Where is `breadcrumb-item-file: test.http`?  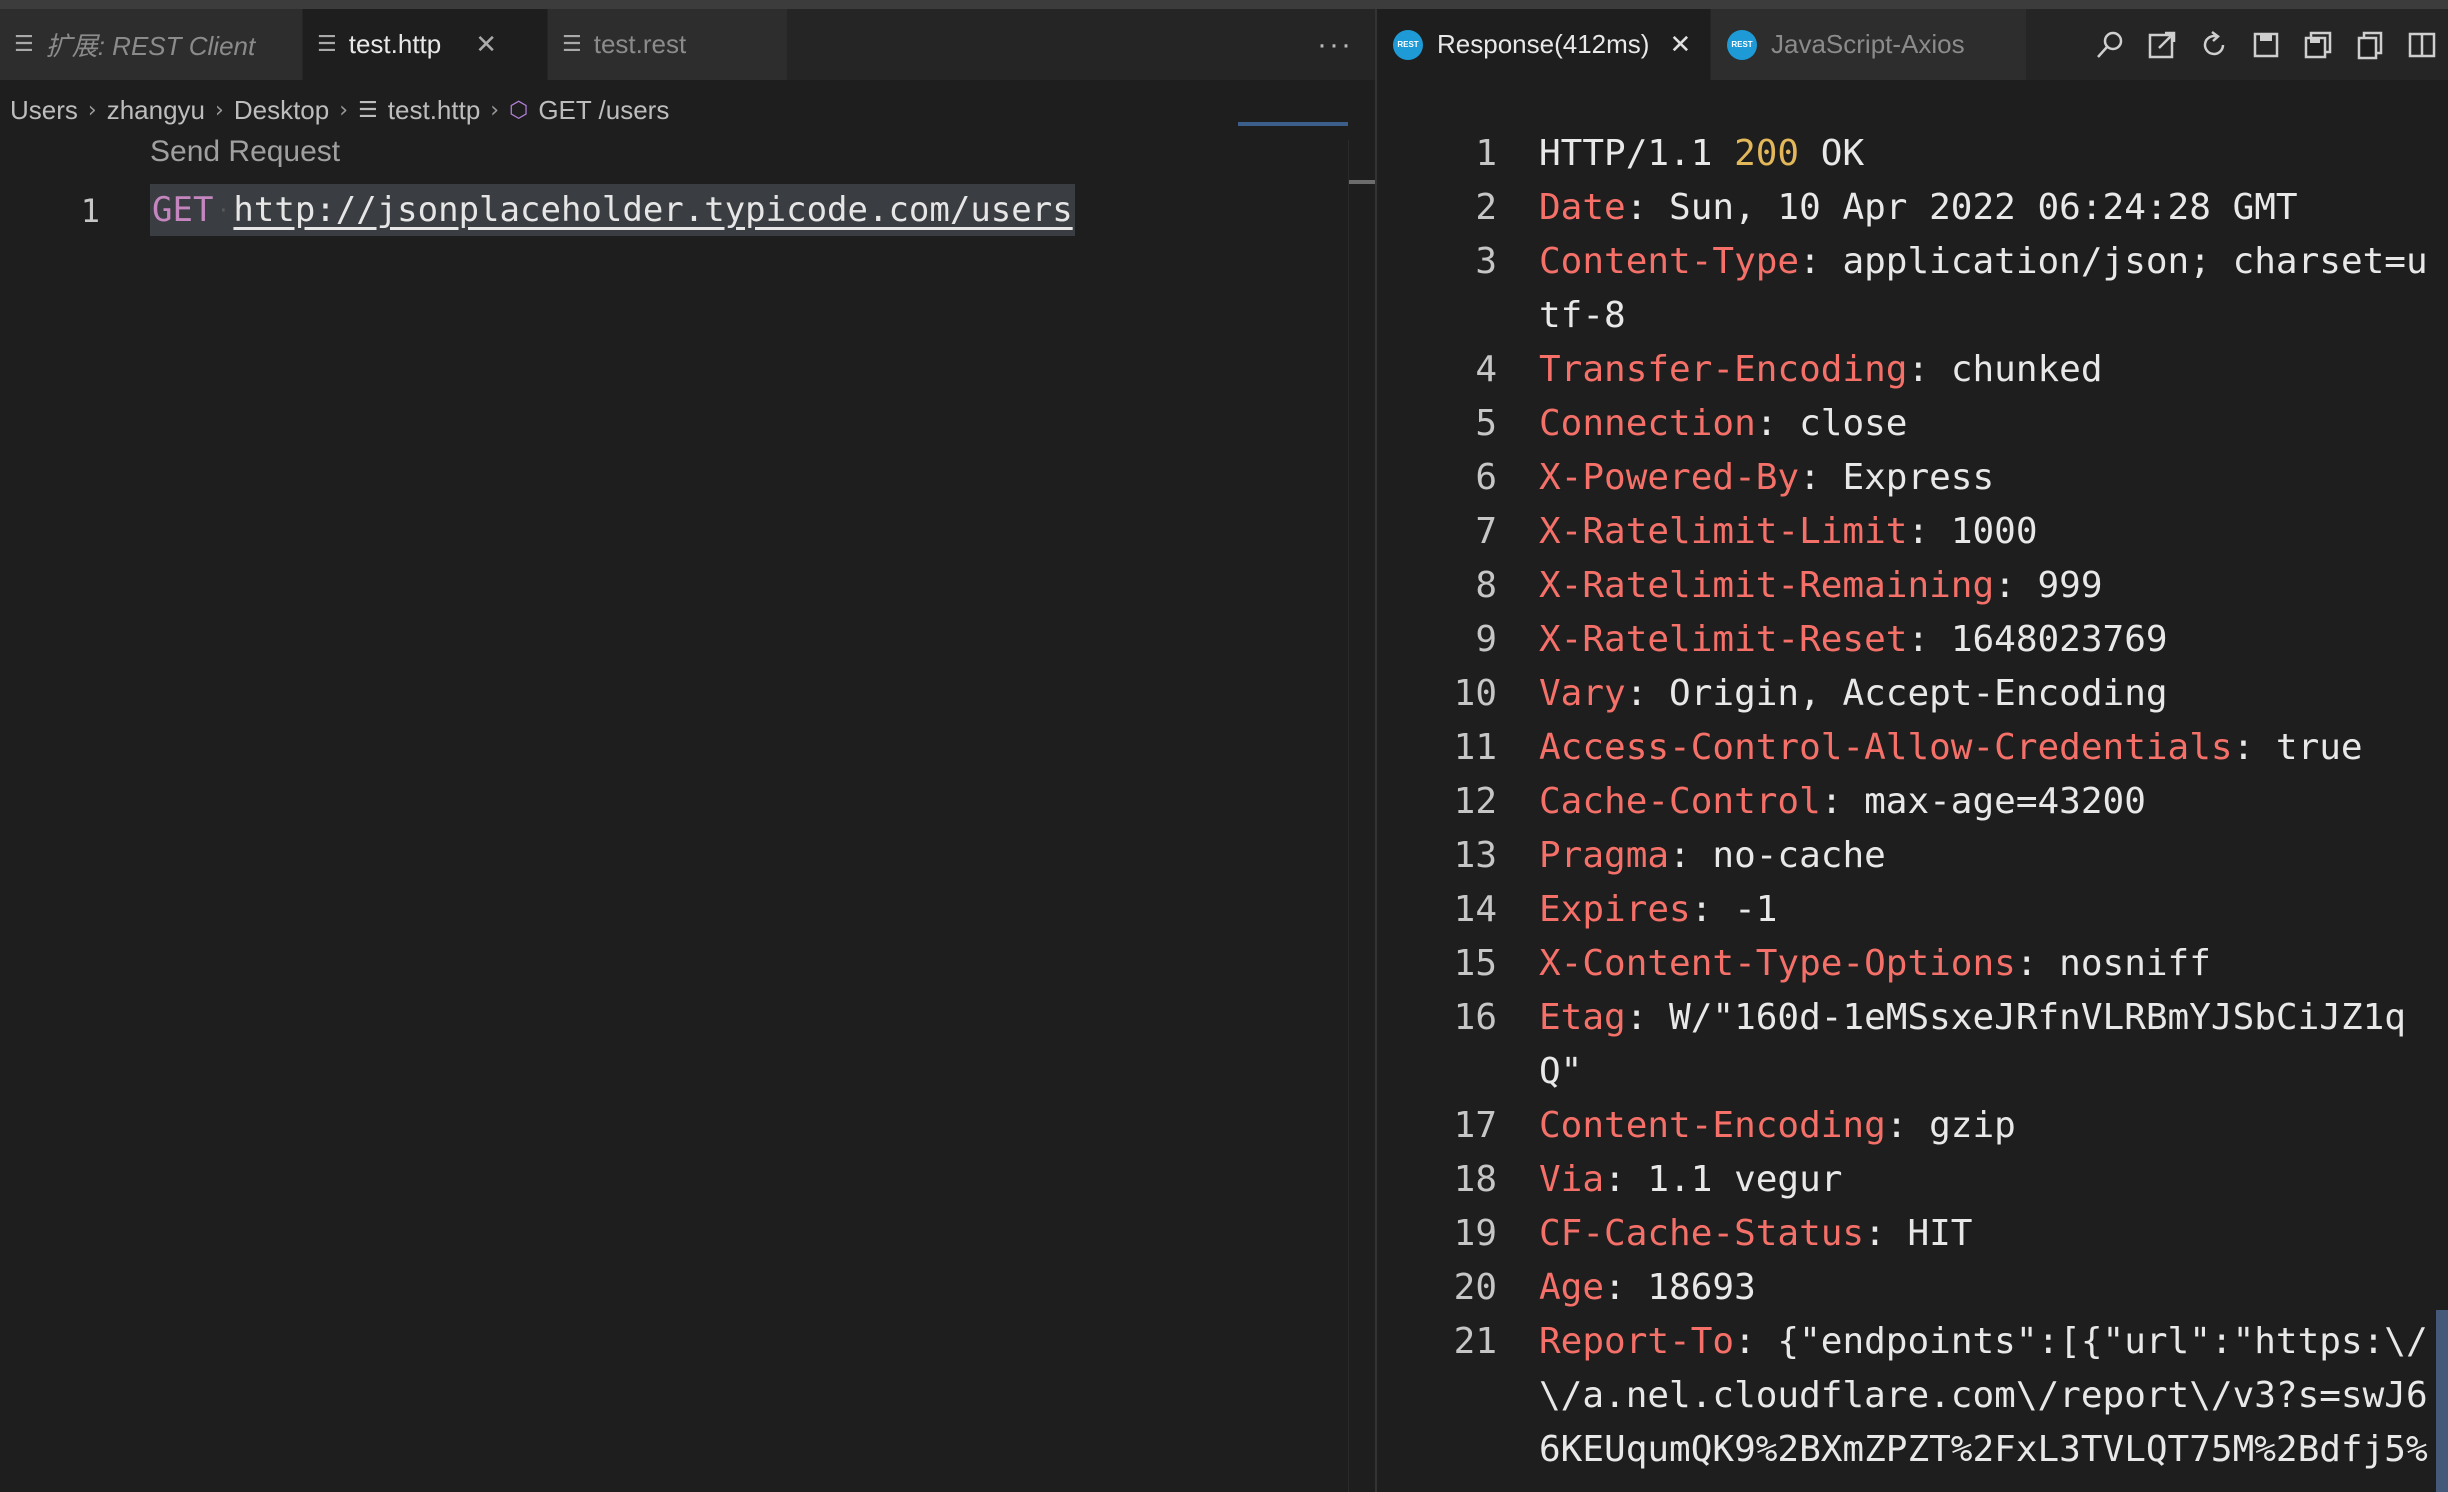 breadcrumb-item-file: test.http is located at coordinates (434, 110).